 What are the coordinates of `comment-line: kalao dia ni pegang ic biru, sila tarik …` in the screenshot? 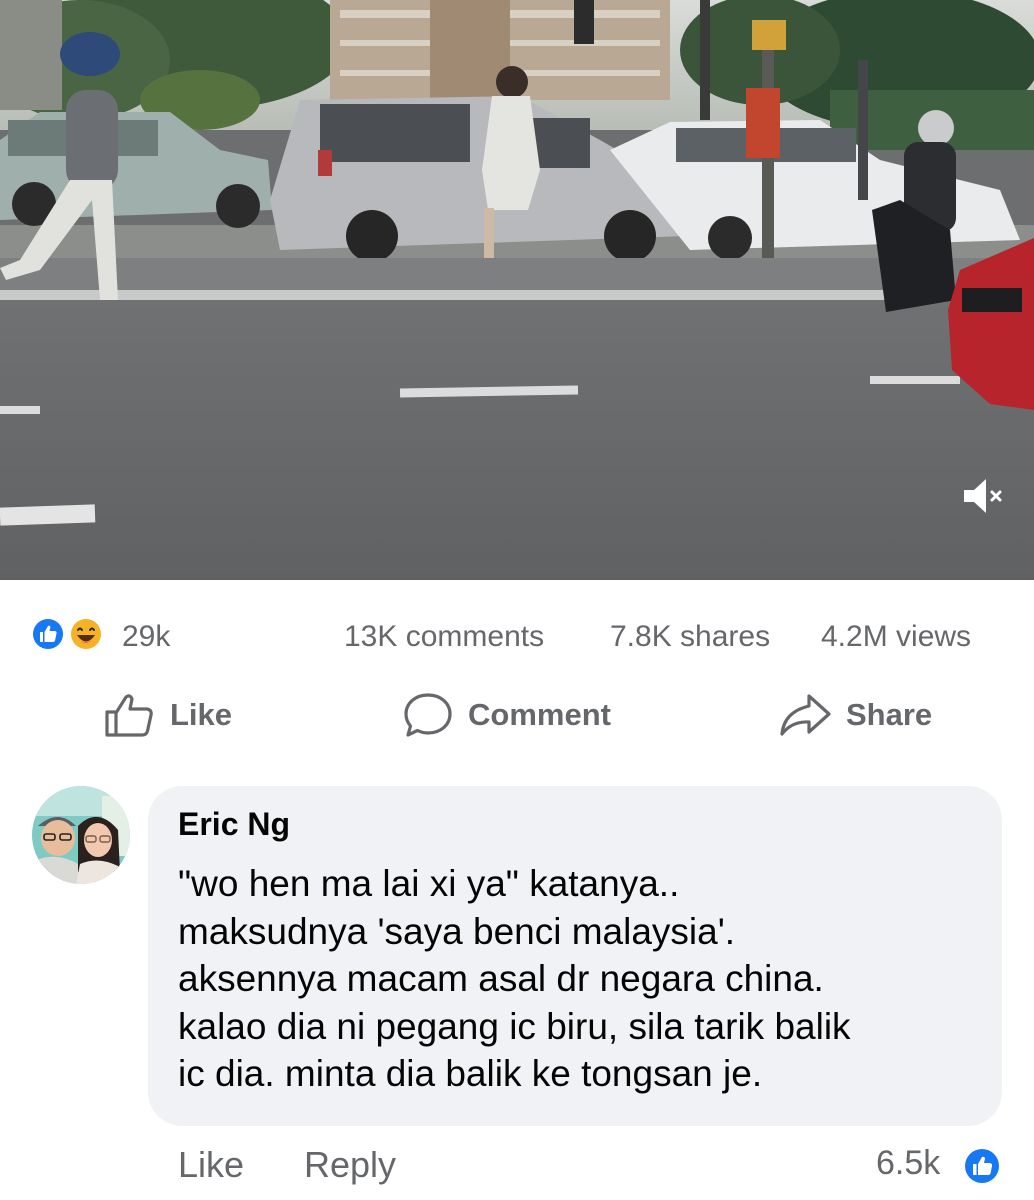 It's located at (514, 1026).